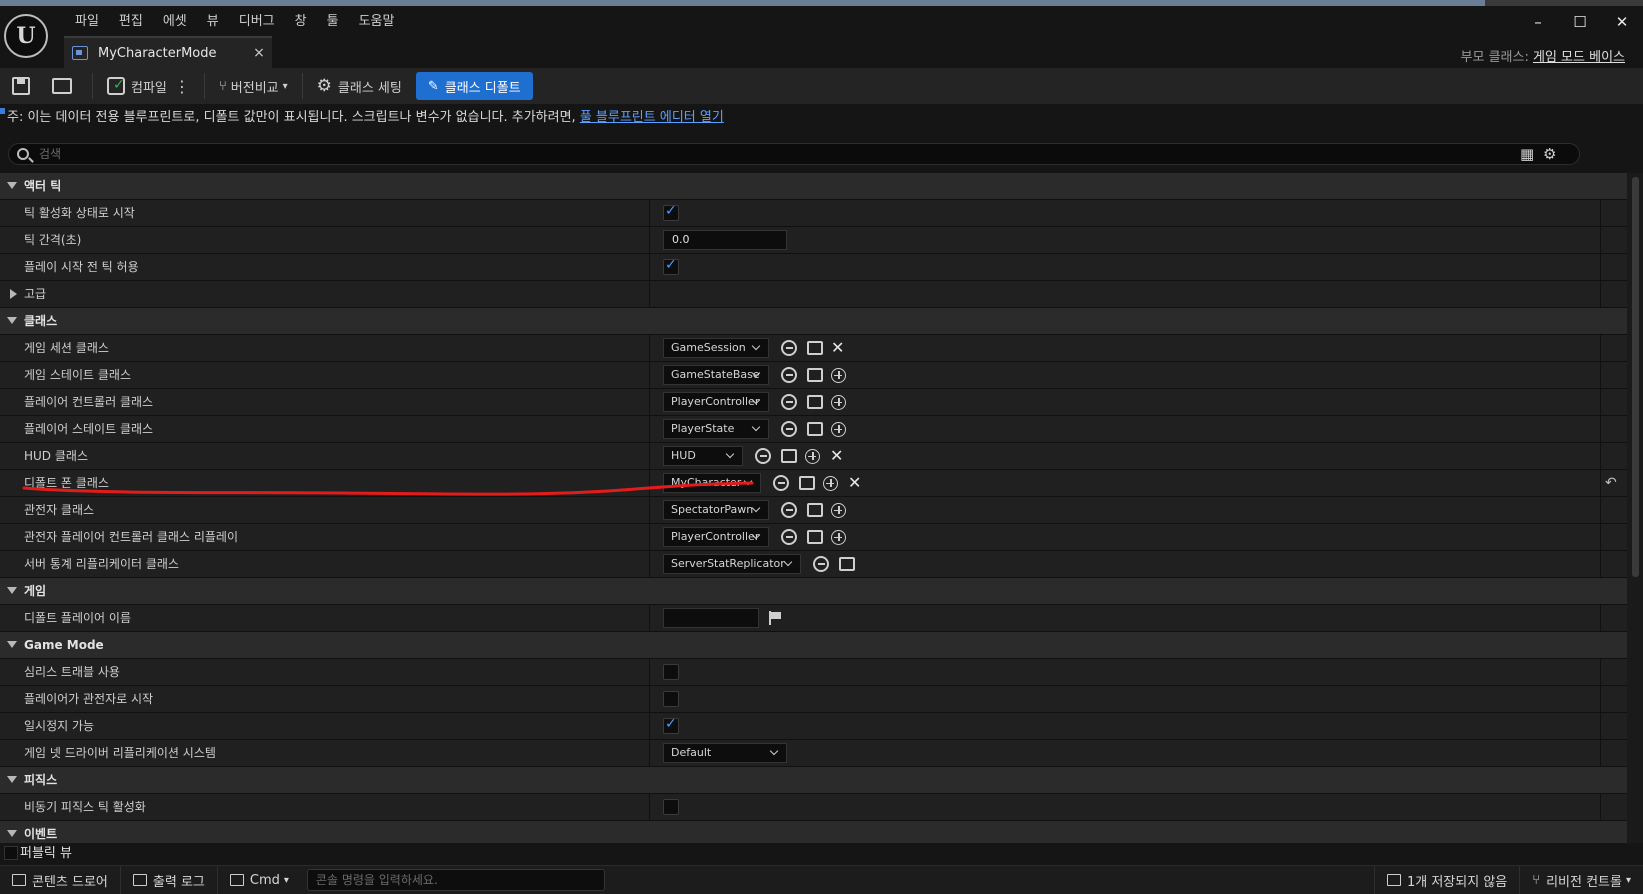 The height and width of the screenshot is (894, 1643). What do you see at coordinates (652, 117) in the screenshot?
I see `open-full-editor-link: 풀 블루프린트 에디터 열기` at bounding box center [652, 117].